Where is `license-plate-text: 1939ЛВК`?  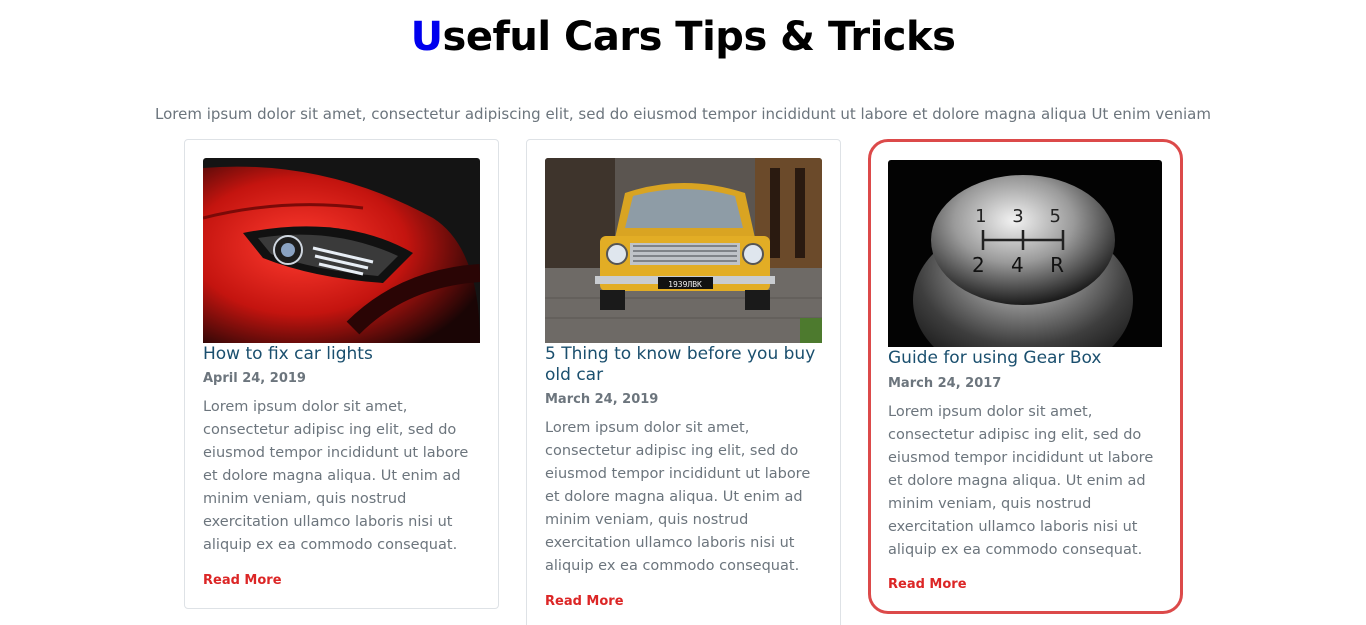
license-plate-text: 1939ЛВК is located at coordinates (685, 284).